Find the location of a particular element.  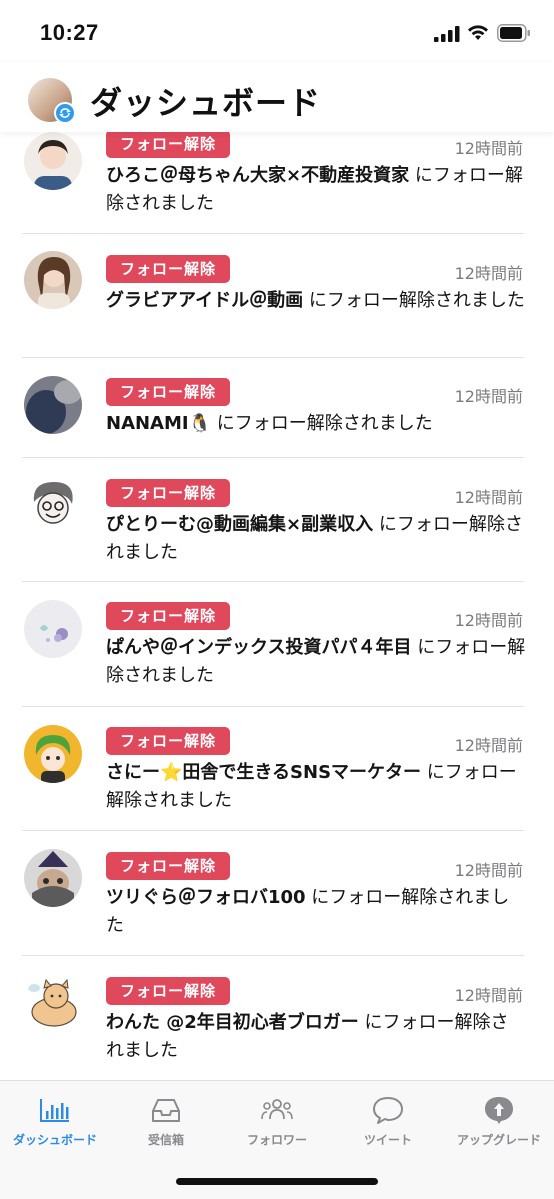

message-text: ひろこ＠母ちゃん大家×不動産投資家 にフォロー解除されました is located at coordinates (316, 190).